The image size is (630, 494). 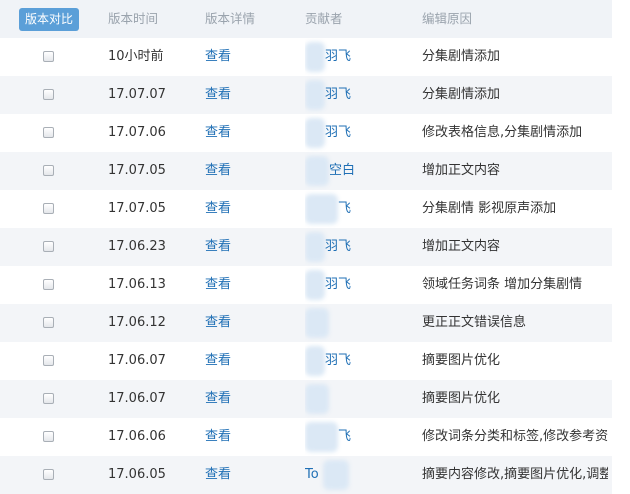 I want to click on version-time: 10小时前, so click(x=136, y=56).